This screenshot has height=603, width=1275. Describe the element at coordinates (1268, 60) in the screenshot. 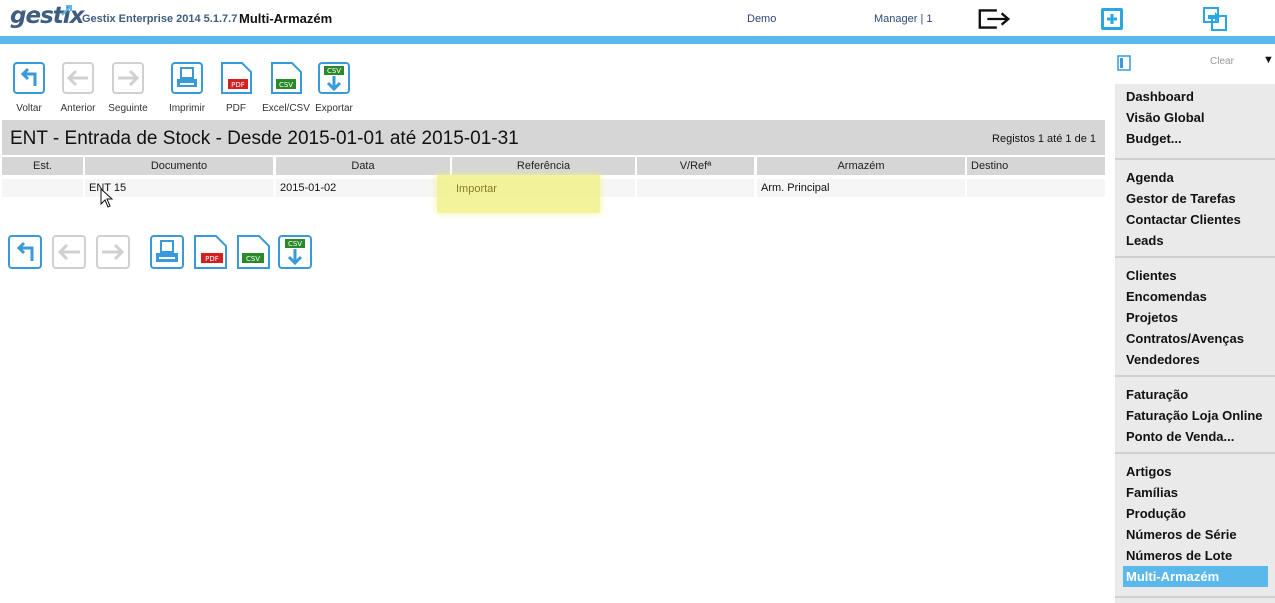

I see `chevron-down-icon: ▼` at that location.